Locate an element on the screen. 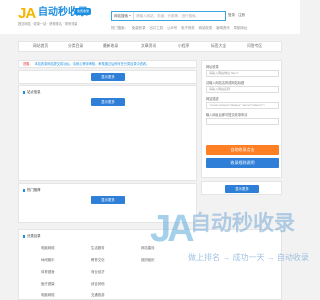 The width and height of the screenshot is (320, 300). watermark-text: 自动秒收录 is located at coordinates (242, 223).